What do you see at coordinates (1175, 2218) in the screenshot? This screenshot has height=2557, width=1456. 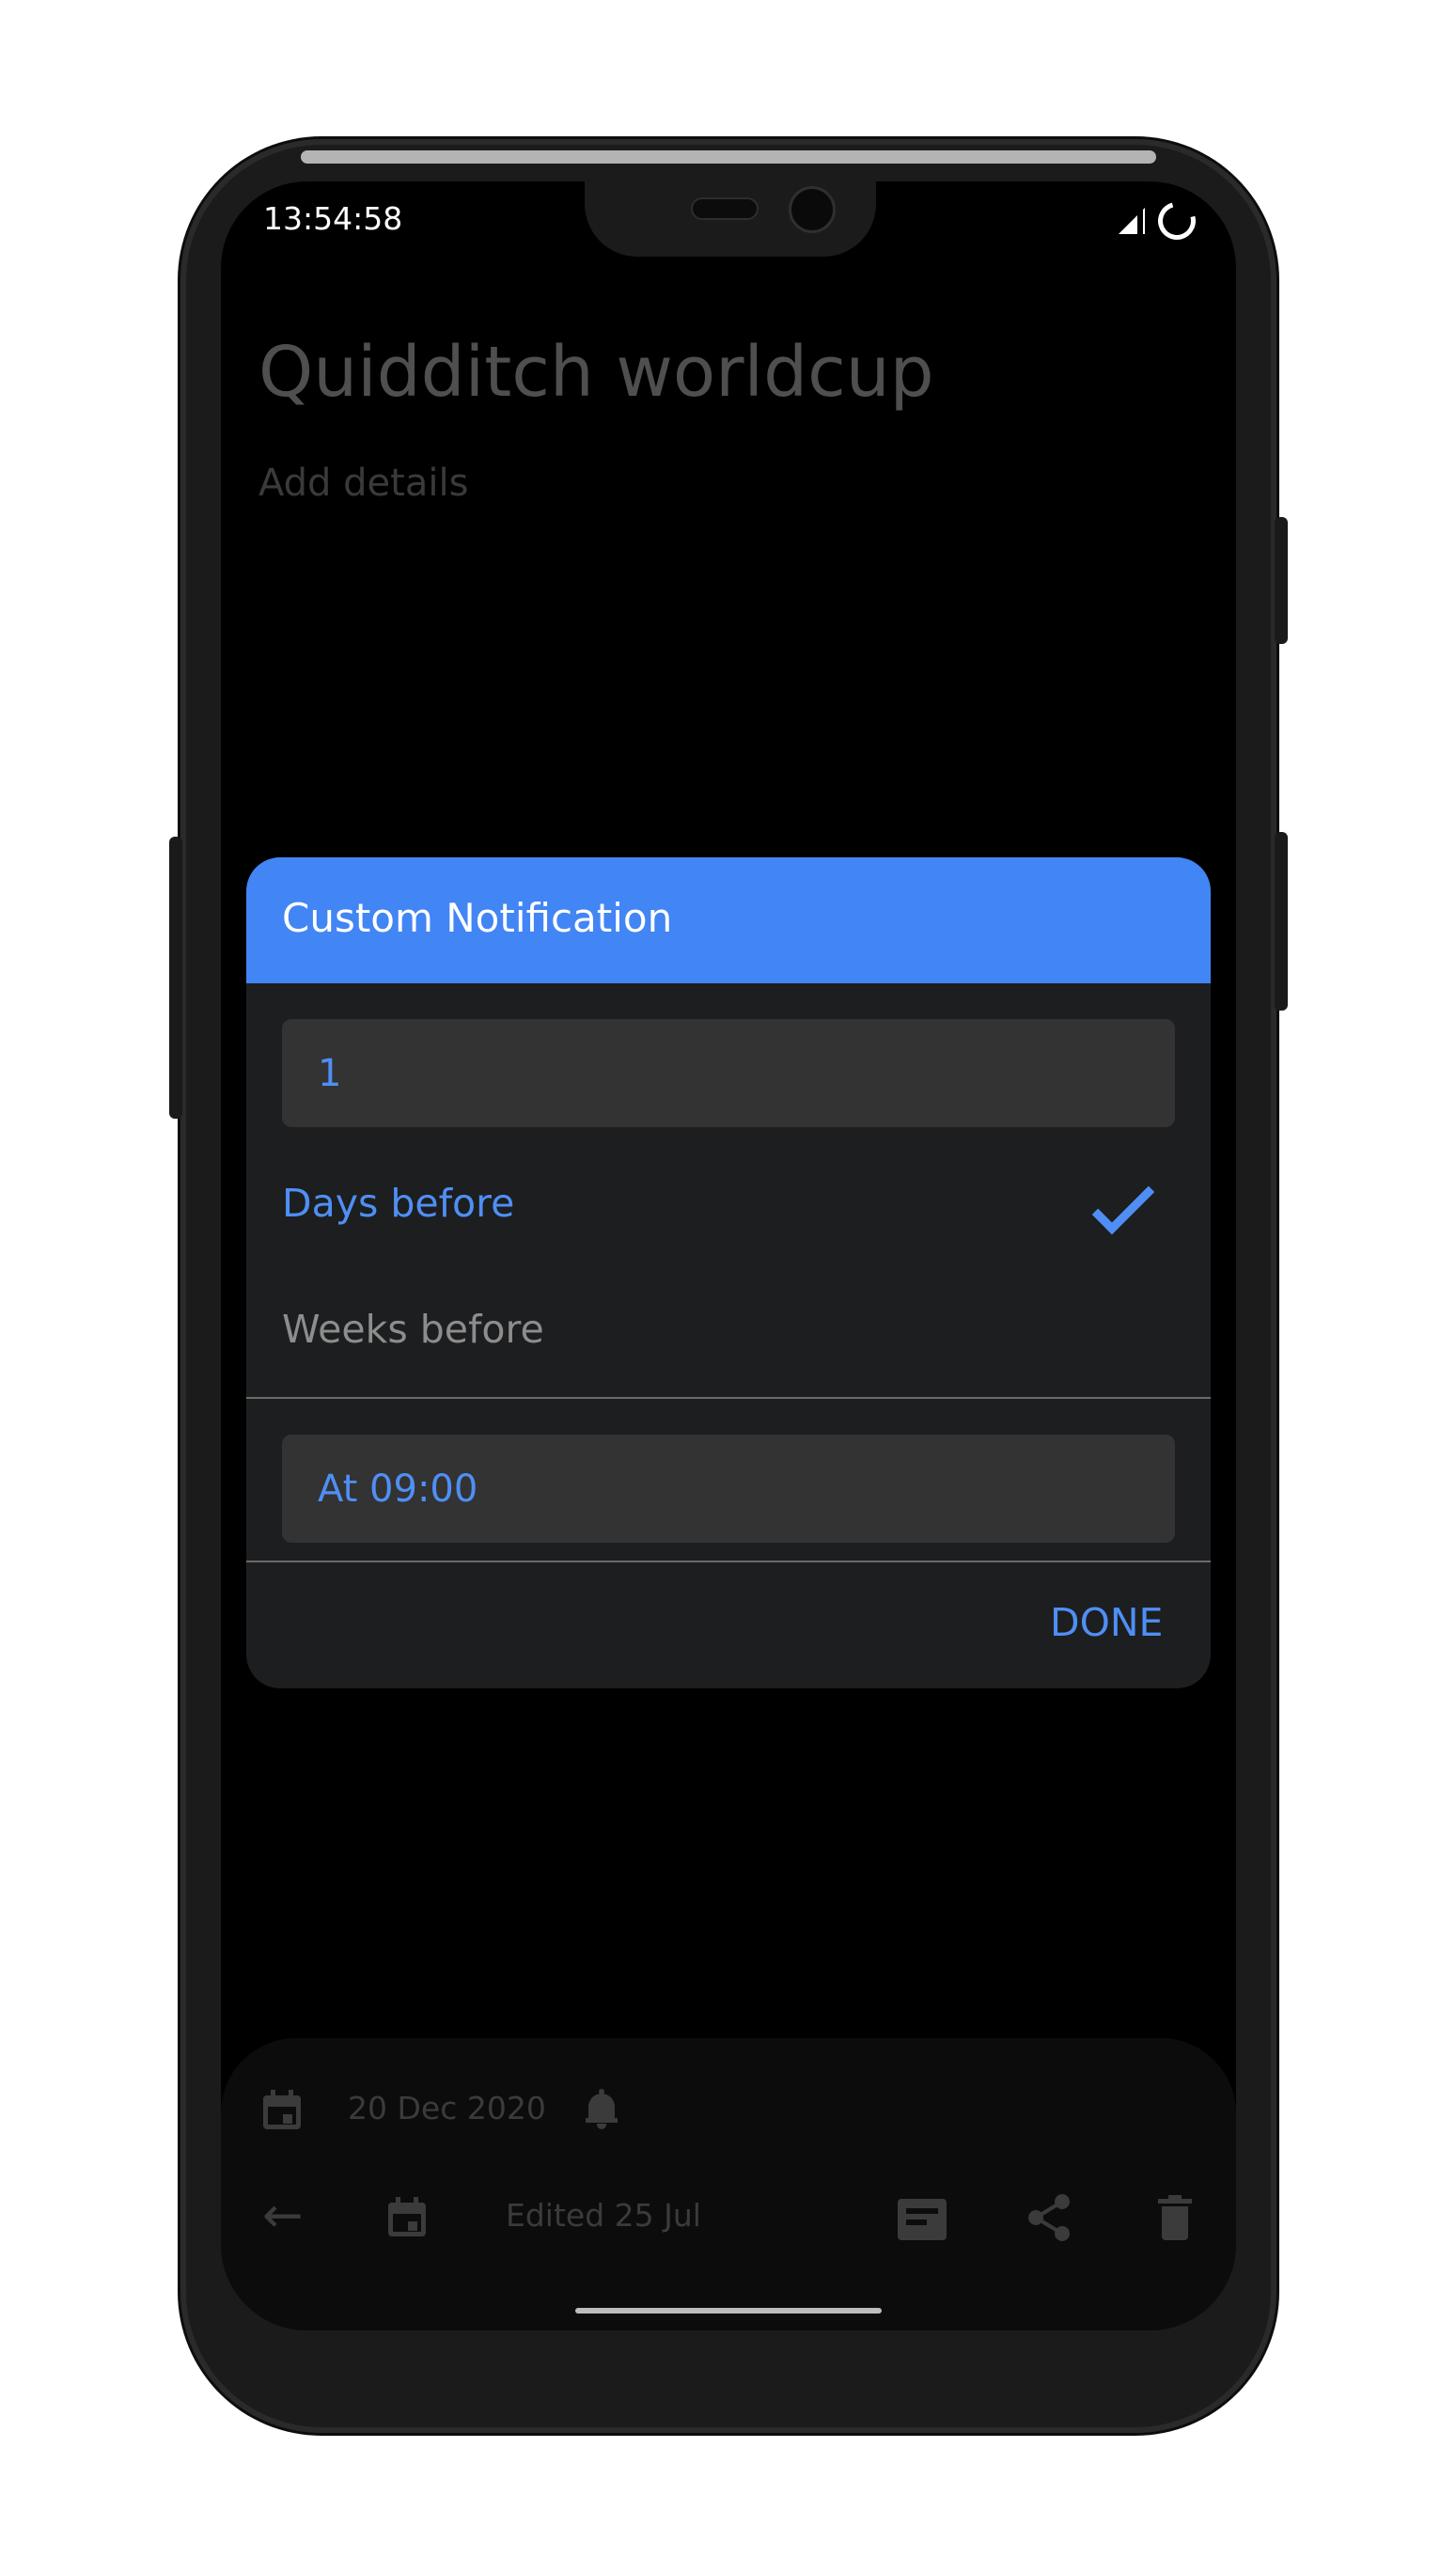 I see `trash-icon` at bounding box center [1175, 2218].